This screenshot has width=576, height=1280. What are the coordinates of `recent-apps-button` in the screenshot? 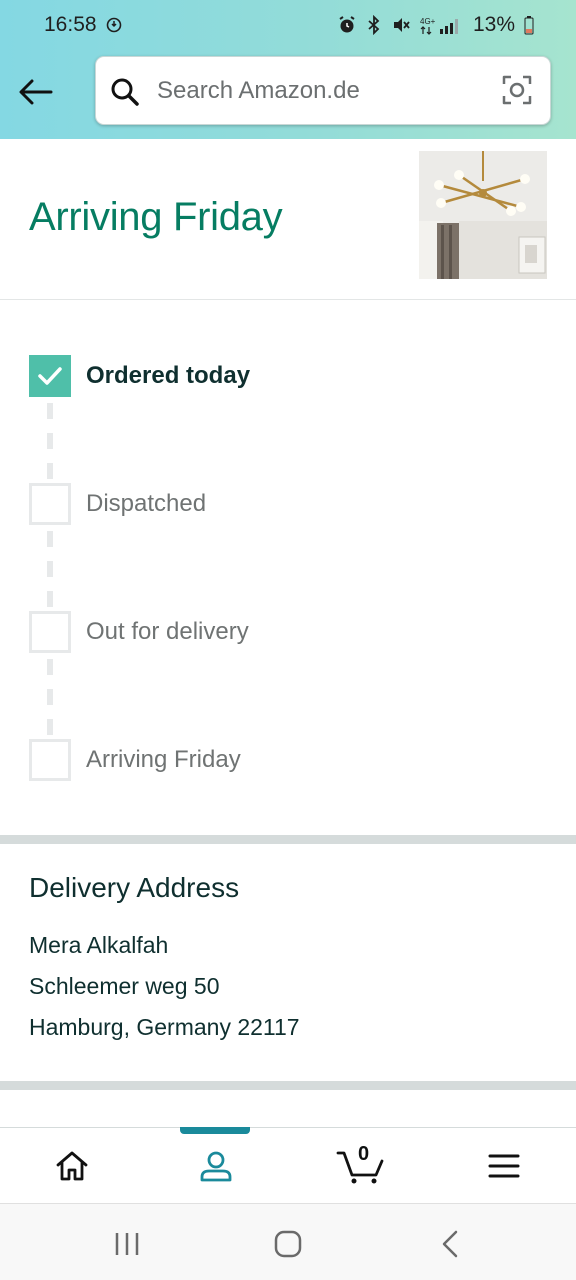 It's located at (127, 1244).